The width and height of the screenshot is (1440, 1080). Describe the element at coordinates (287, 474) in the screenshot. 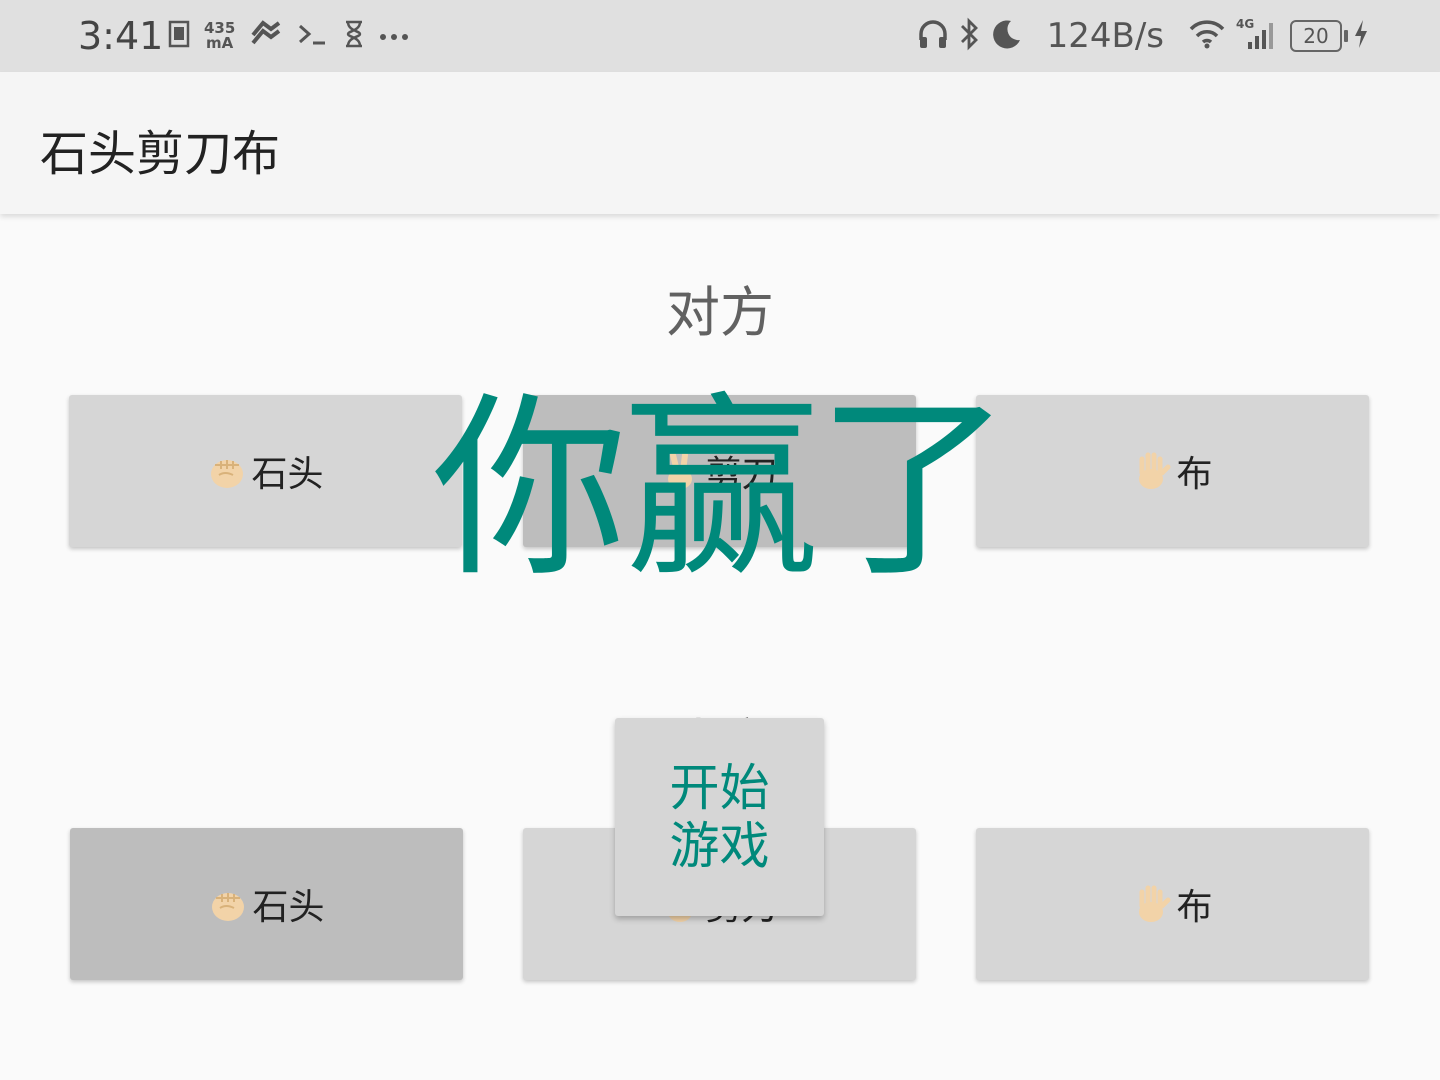

I see `opponent-rock-label: 石头` at that location.